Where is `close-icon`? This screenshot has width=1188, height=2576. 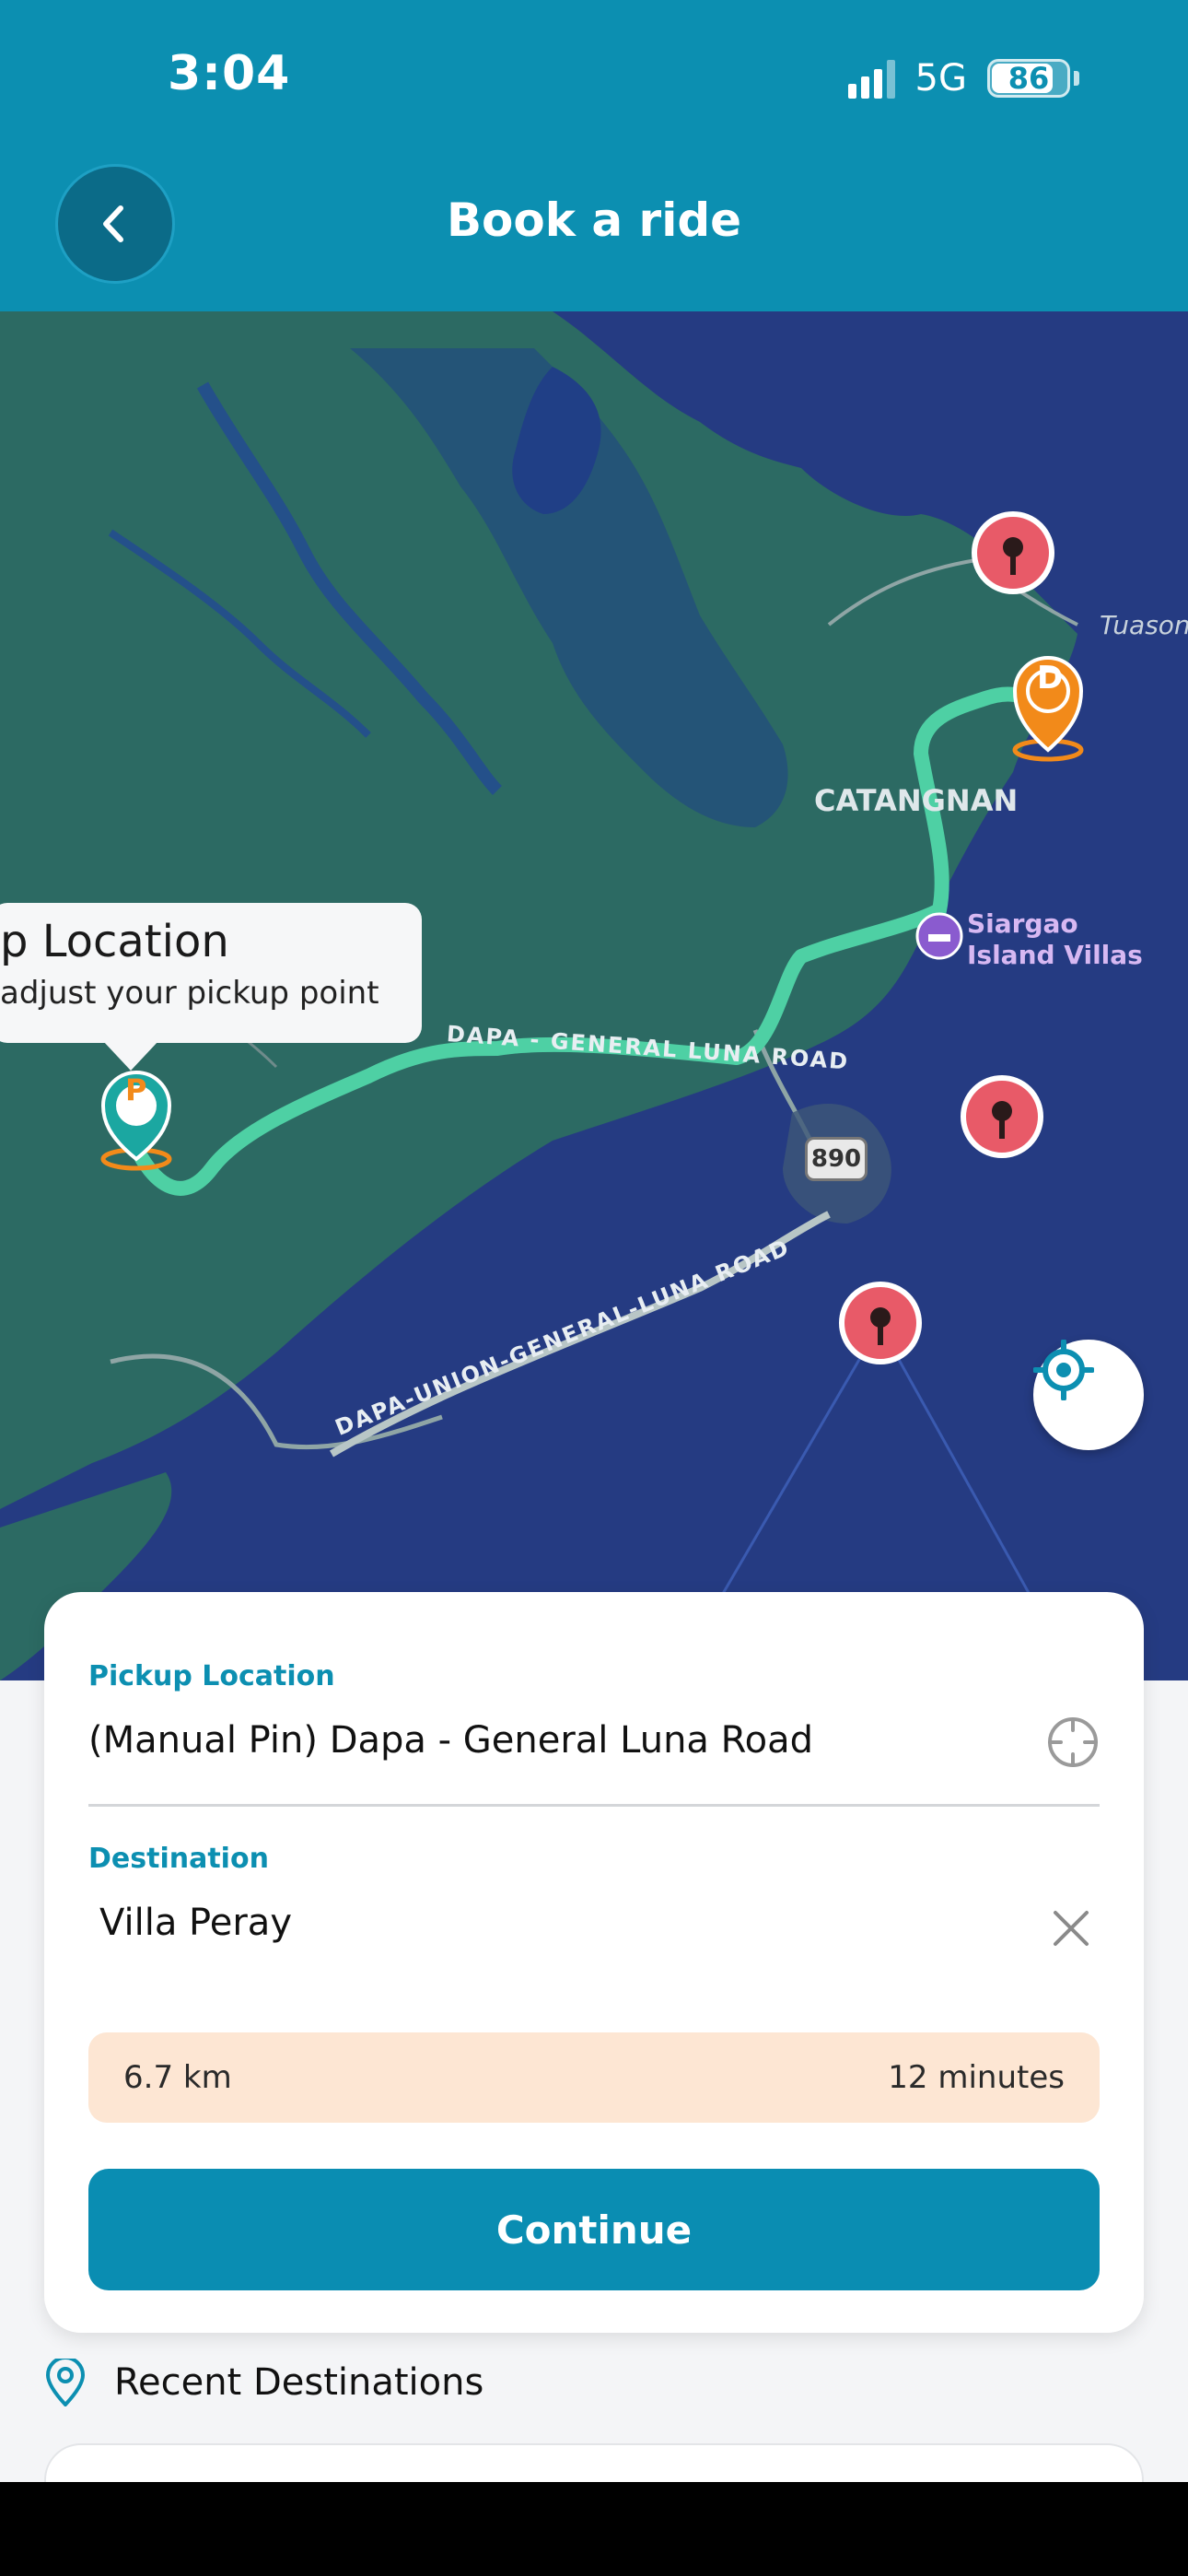 close-icon is located at coordinates (1071, 1928).